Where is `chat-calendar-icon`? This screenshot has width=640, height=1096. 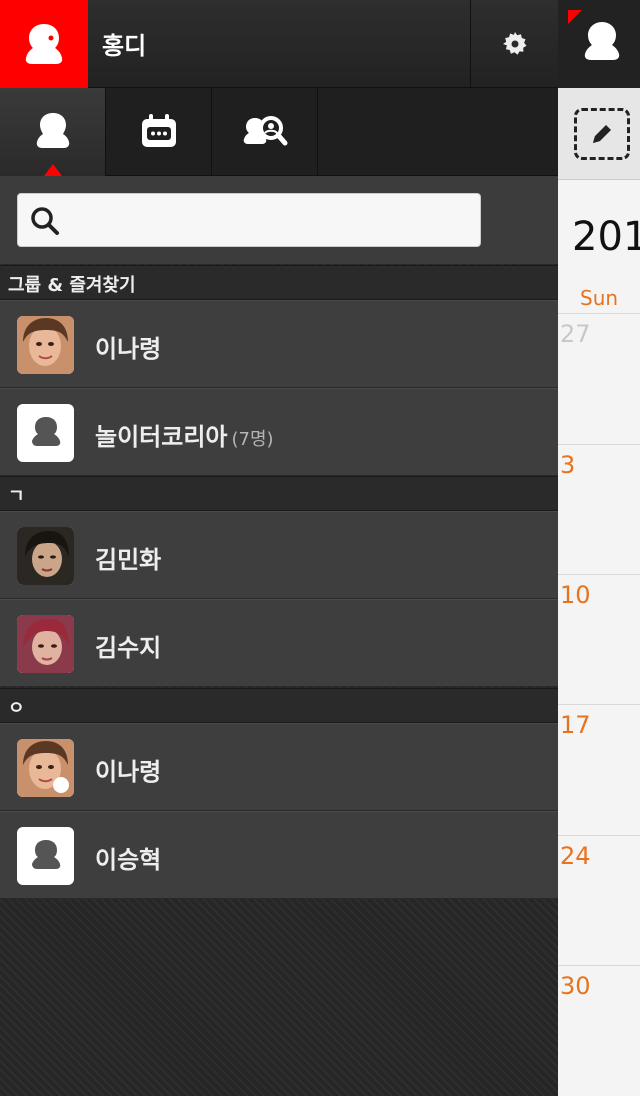
chat-calendar-icon is located at coordinates (158, 130).